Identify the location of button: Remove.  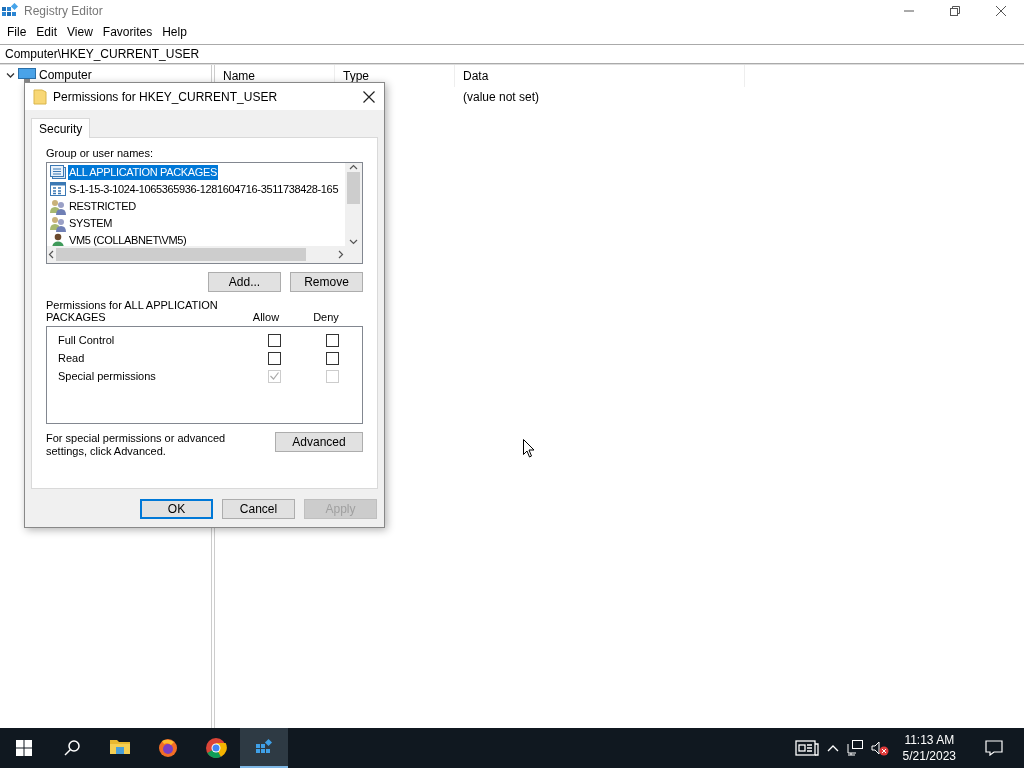
(326, 282).